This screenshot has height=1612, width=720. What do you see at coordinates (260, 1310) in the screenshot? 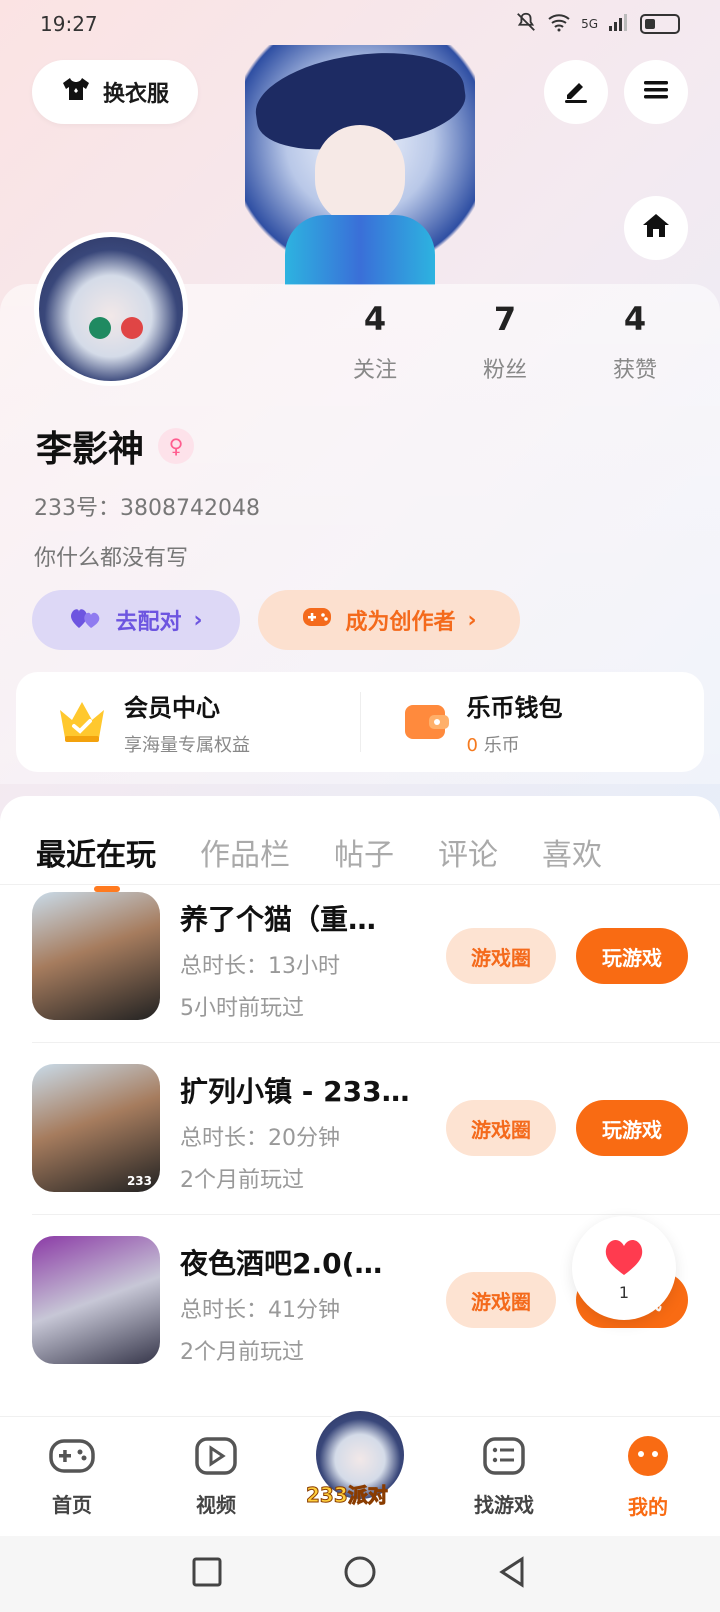
I see `game-duration: 总时长：41分钟` at bounding box center [260, 1310].